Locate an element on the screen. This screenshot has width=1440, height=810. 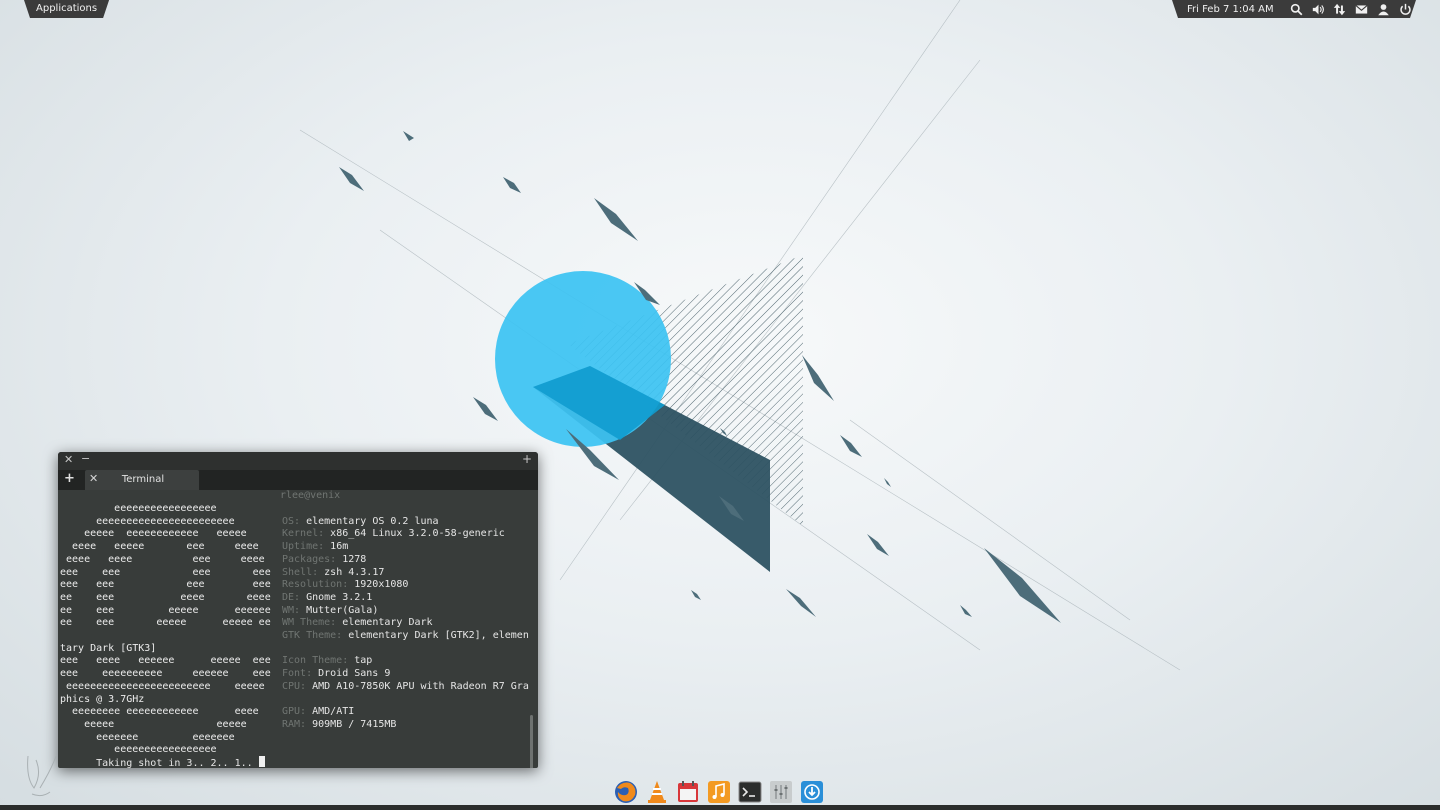
sysinfo-value: AMD A10-7850K APU with Radeon R7 Gra is located at coordinates (420, 686).